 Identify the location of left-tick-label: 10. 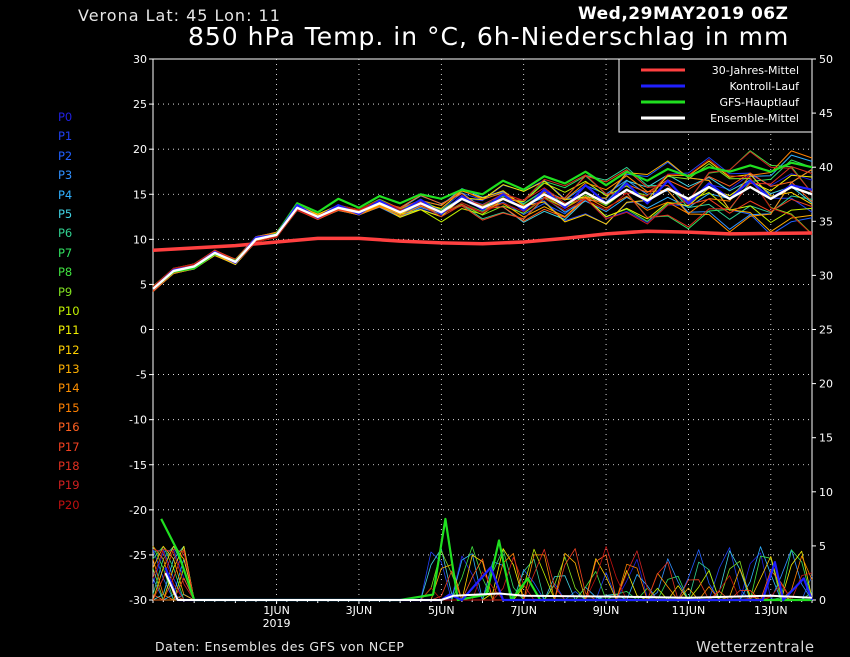
(140, 239).